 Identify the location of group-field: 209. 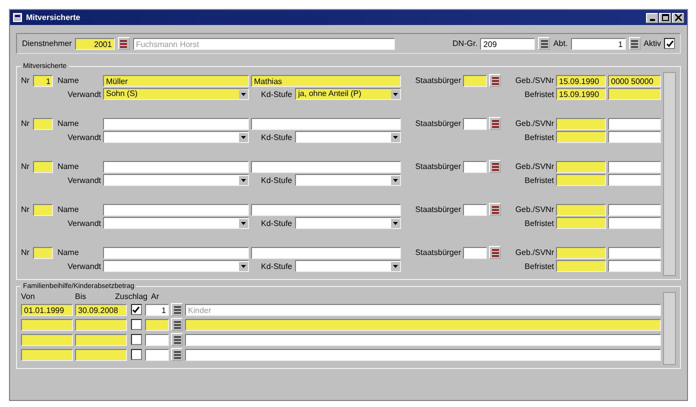
(508, 44).